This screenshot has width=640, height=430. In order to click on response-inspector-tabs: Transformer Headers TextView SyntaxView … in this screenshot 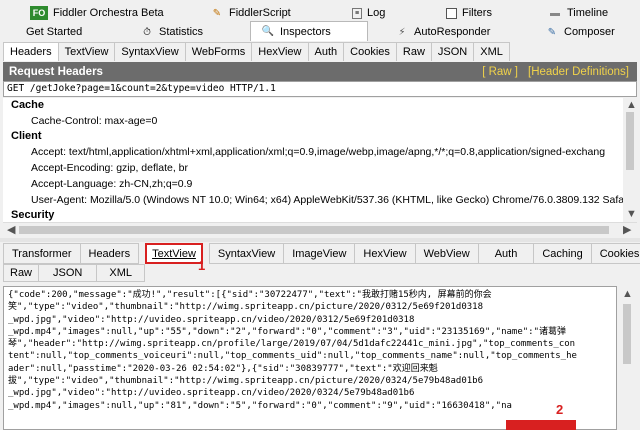, I will do `click(321, 253)`.